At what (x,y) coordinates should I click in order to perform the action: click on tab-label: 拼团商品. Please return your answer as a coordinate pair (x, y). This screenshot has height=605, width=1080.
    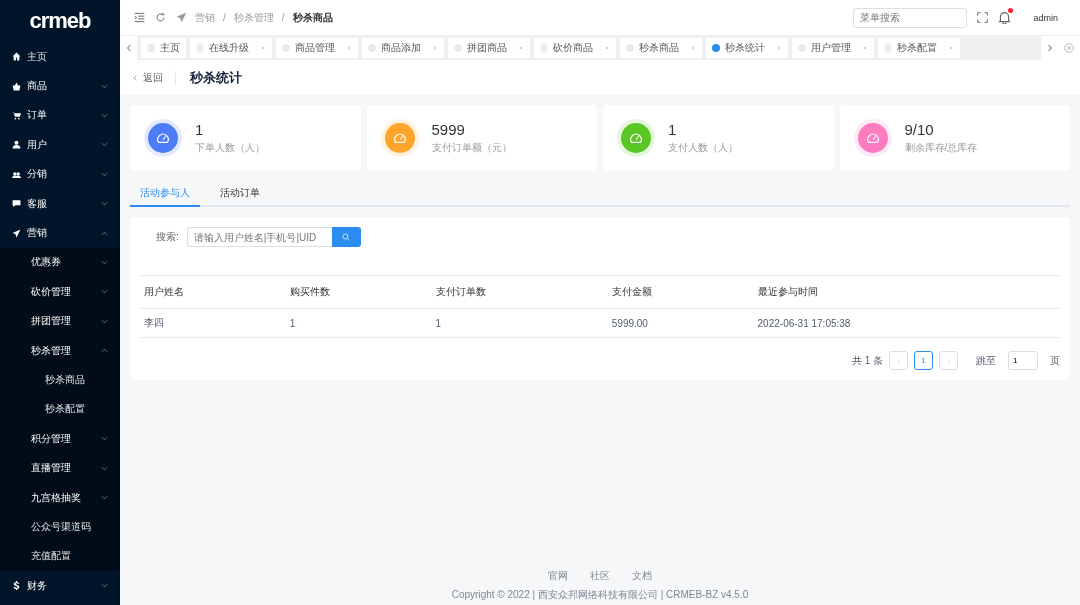
    Looking at the image, I should click on (487, 48).